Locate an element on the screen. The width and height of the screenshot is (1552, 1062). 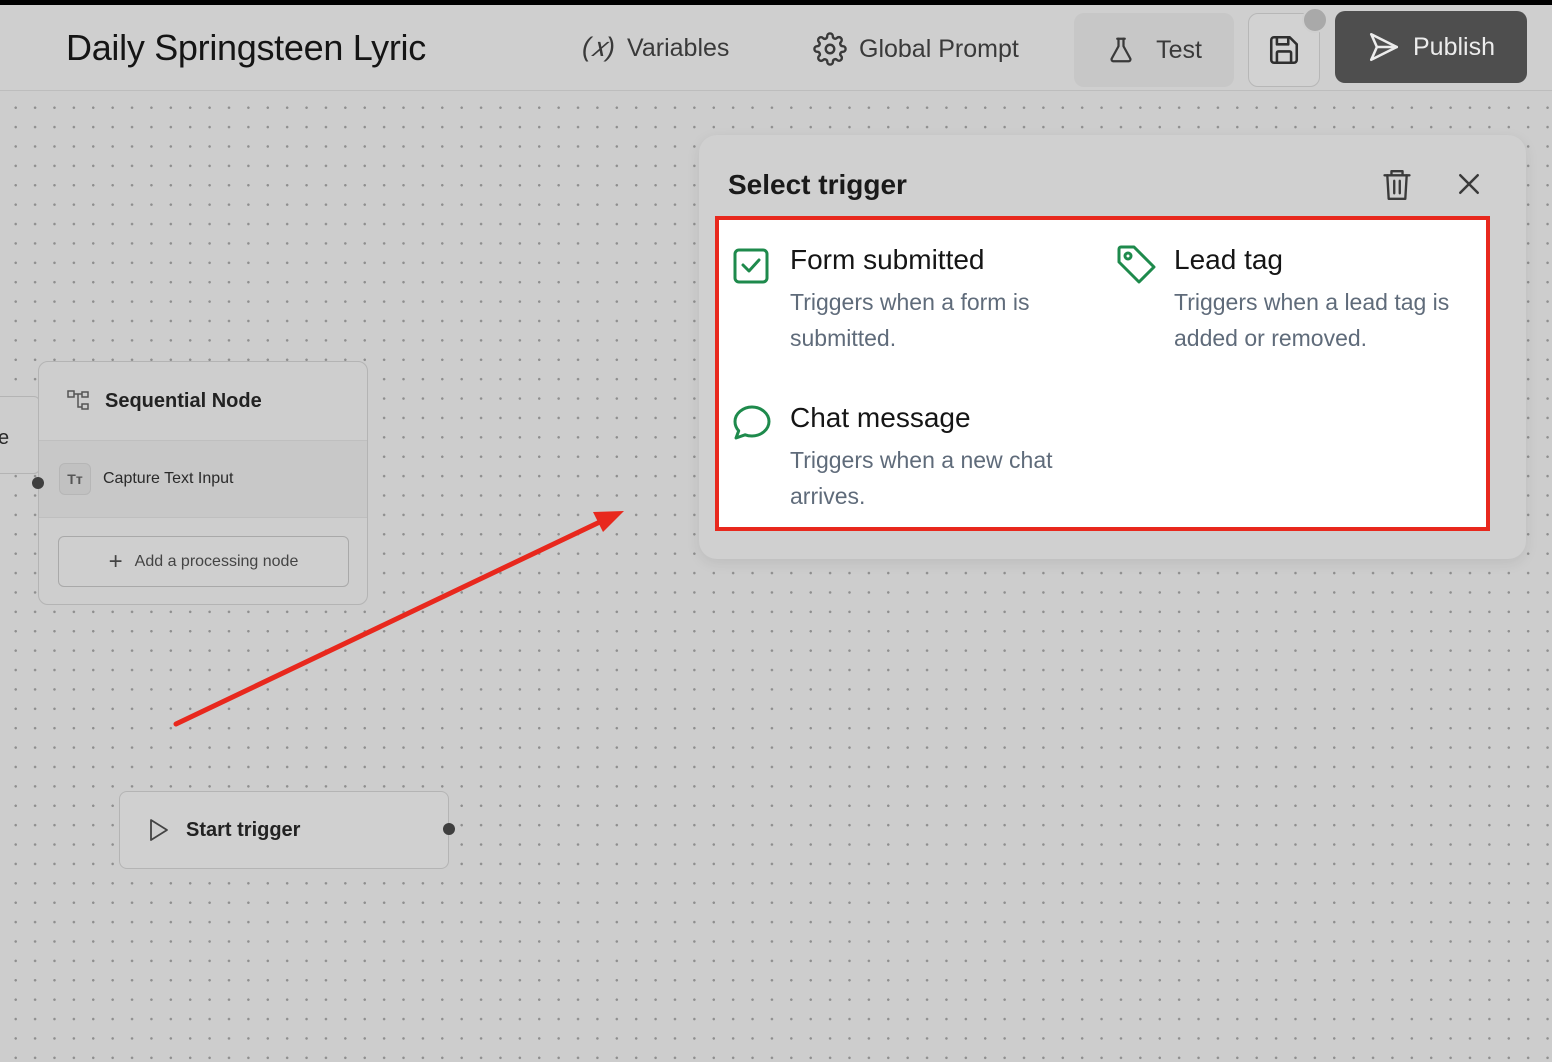
step-label: Capture Text Input is located at coordinates (168, 478).